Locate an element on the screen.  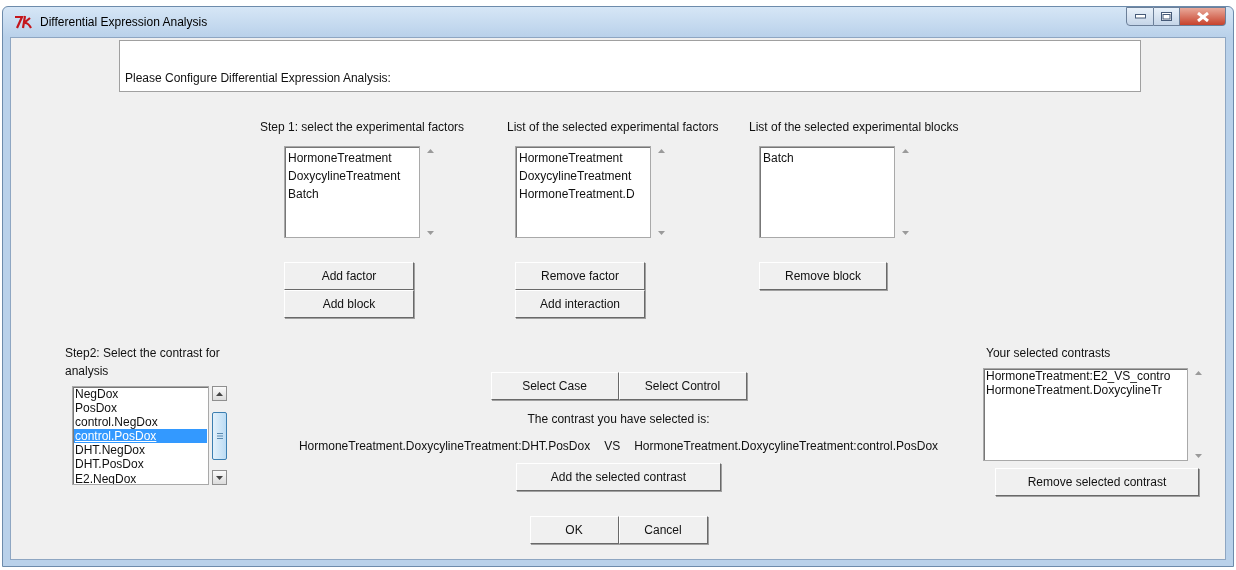
section-label: Step2: Select the contrast for analysis is located at coordinates (143, 362).